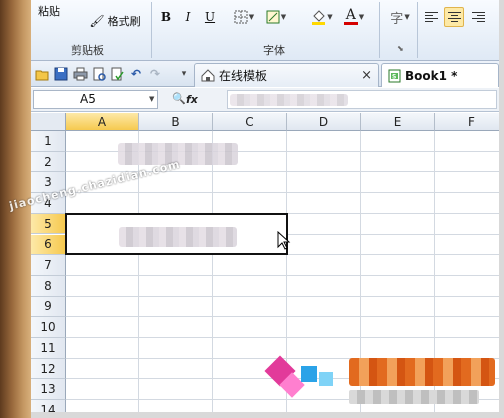  Describe the element at coordinates (324, 122) in the screenshot. I see `column-header-d: D` at that location.